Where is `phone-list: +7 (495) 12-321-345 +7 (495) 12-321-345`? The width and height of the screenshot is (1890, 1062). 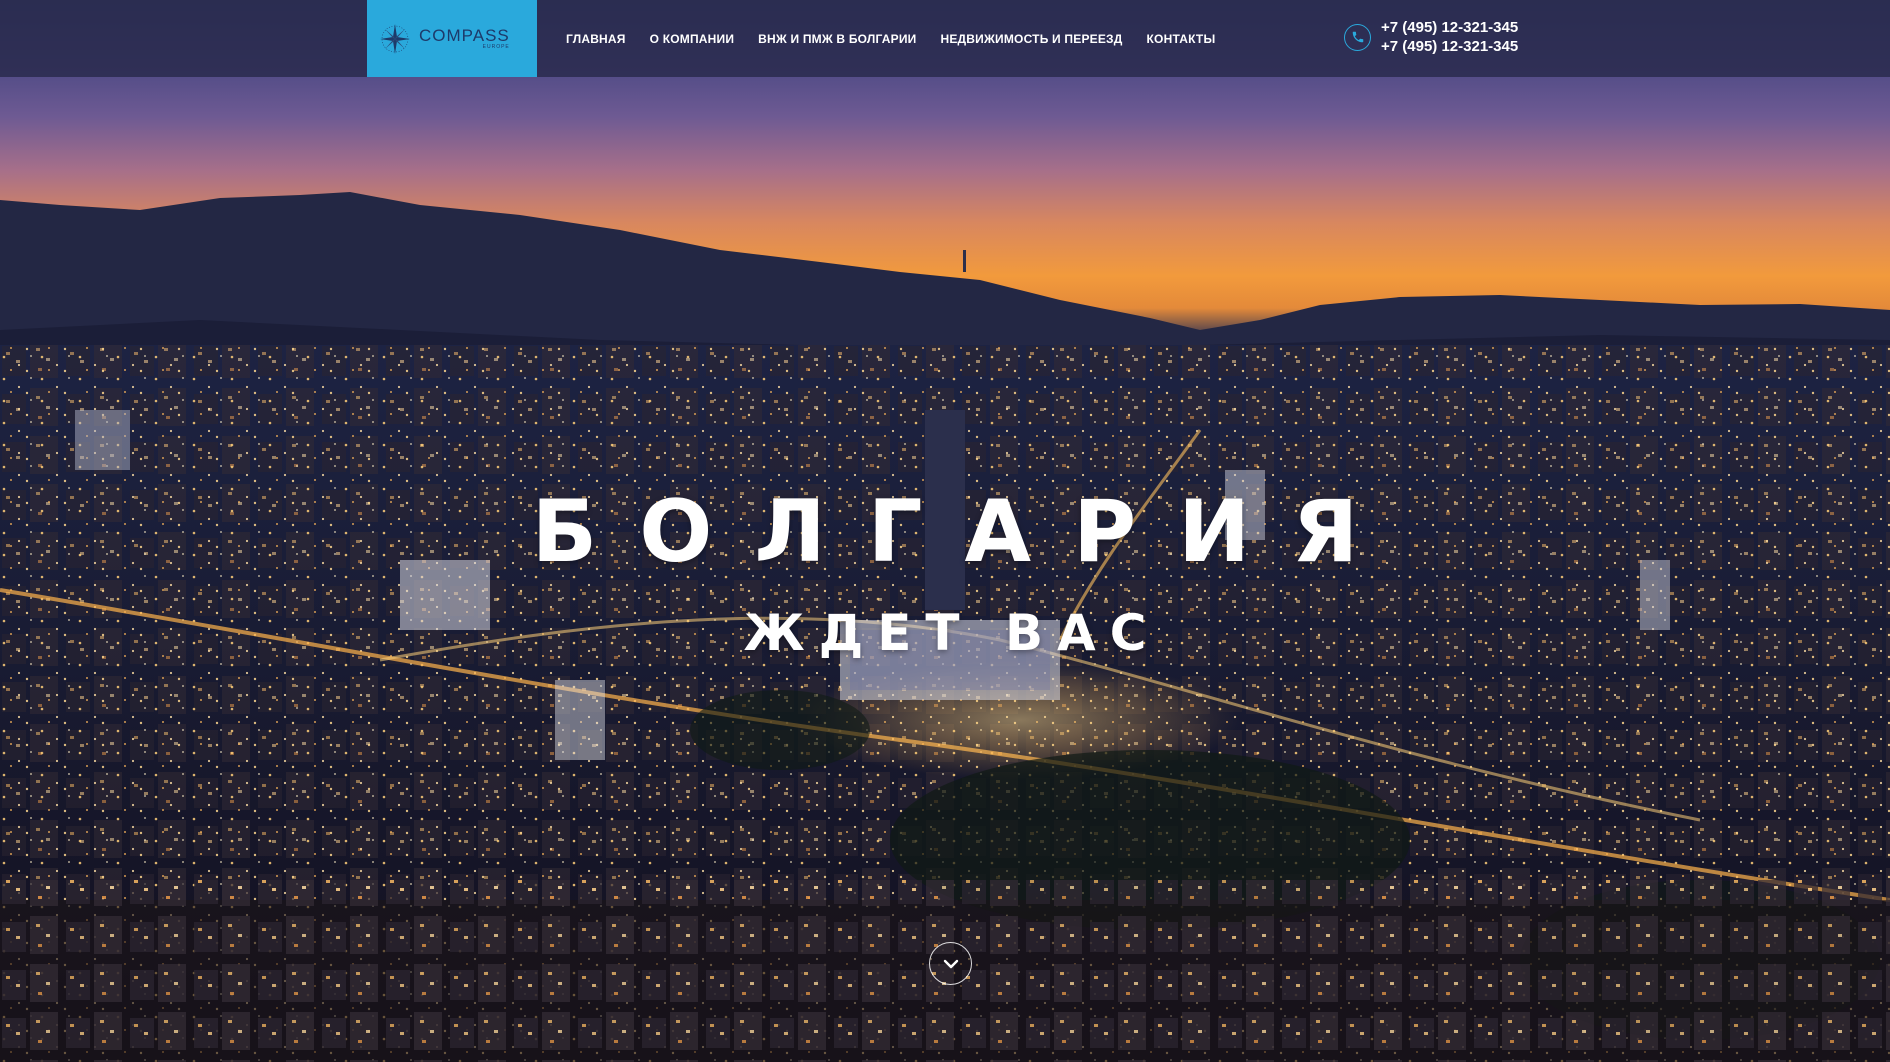
phone-list: +7 (495) 12-321-345 +7 (495) 12-321-345 is located at coordinates (1449, 37).